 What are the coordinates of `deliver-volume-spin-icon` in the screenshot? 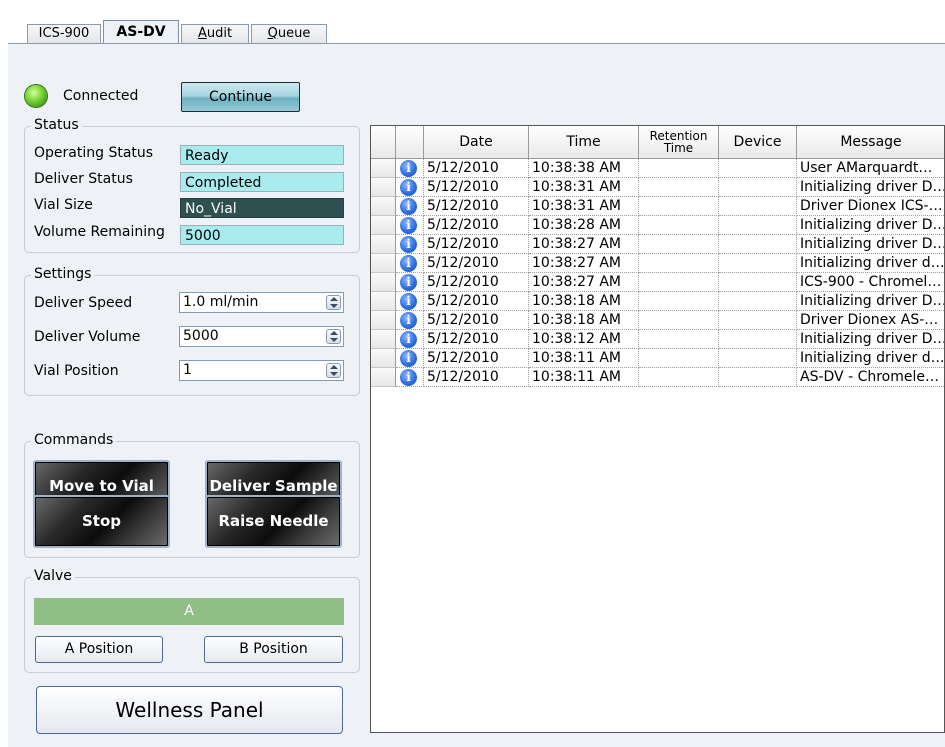 It's located at (333, 336).